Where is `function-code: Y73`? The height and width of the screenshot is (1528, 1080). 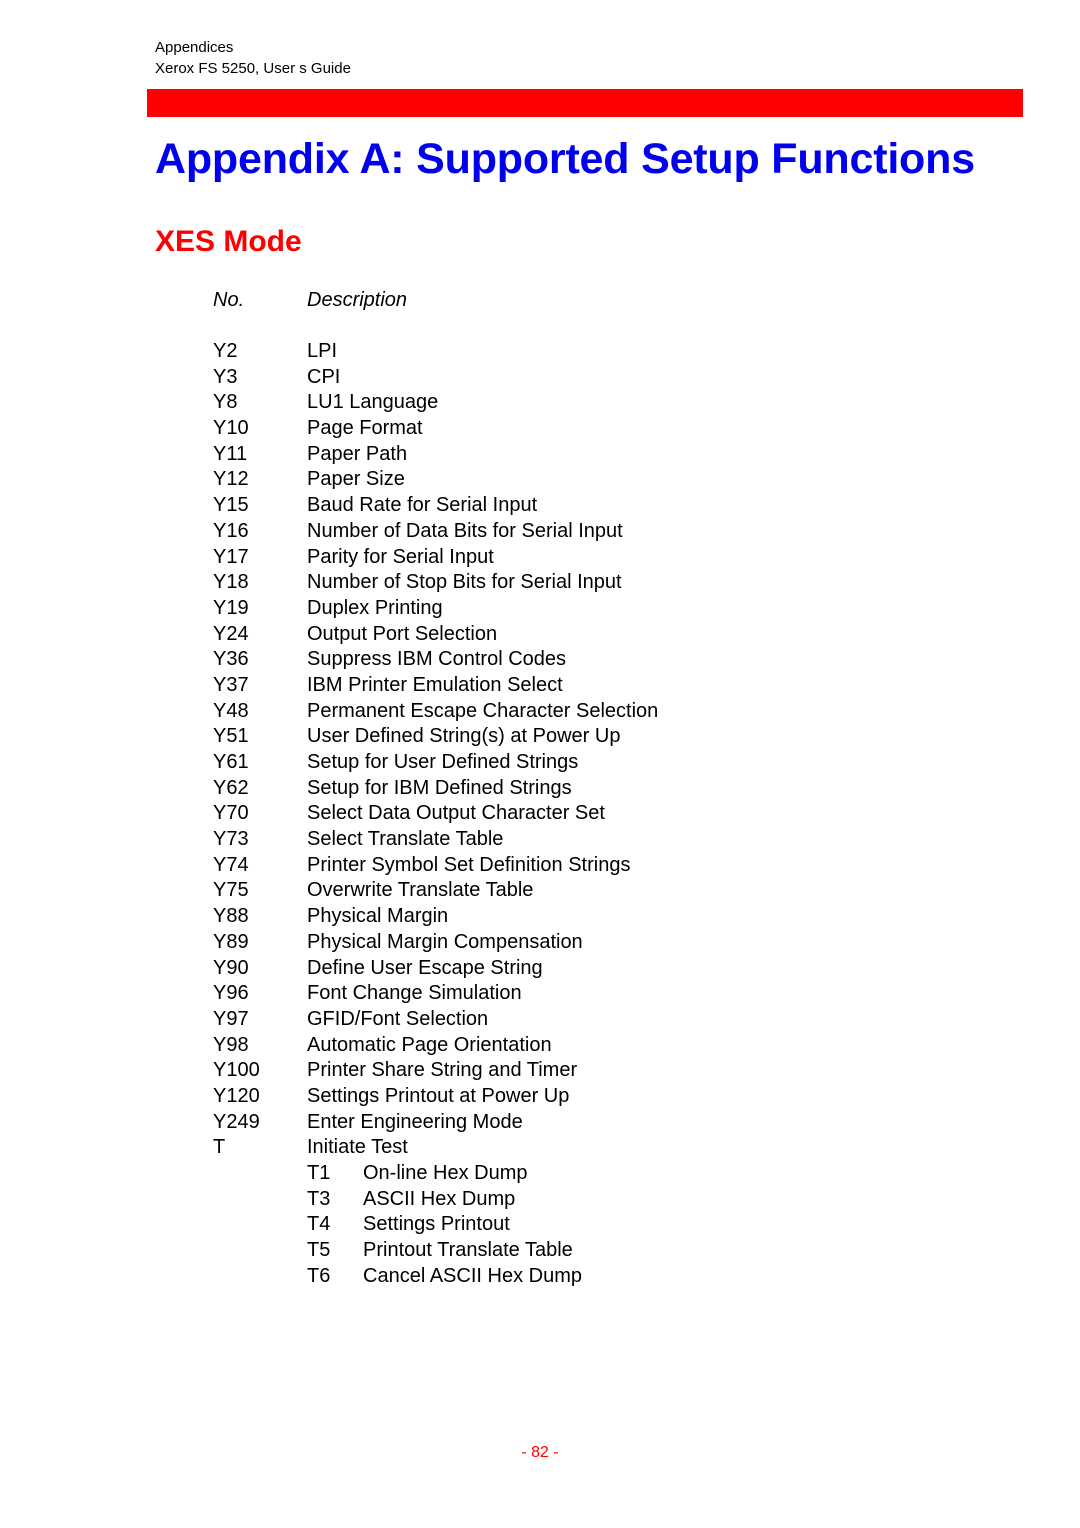
function-code: Y73 is located at coordinates (231, 839).